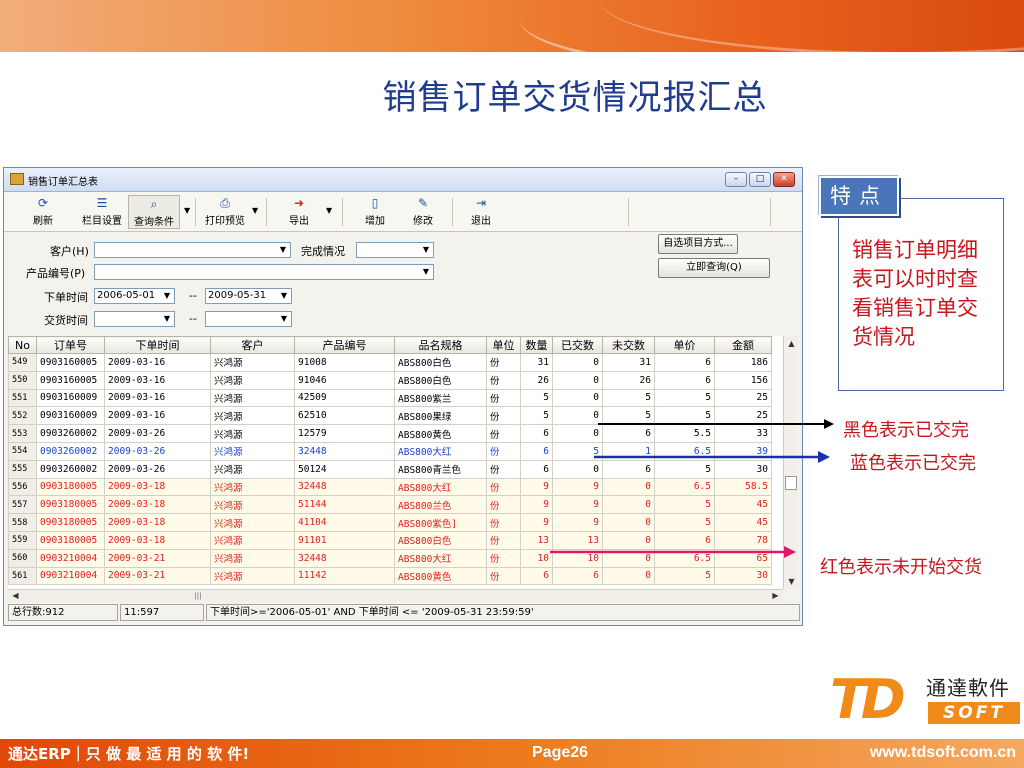 The image size is (1024, 768). What do you see at coordinates (22, 345) in the screenshot?
I see `column-header: No` at bounding box center [22, 345].